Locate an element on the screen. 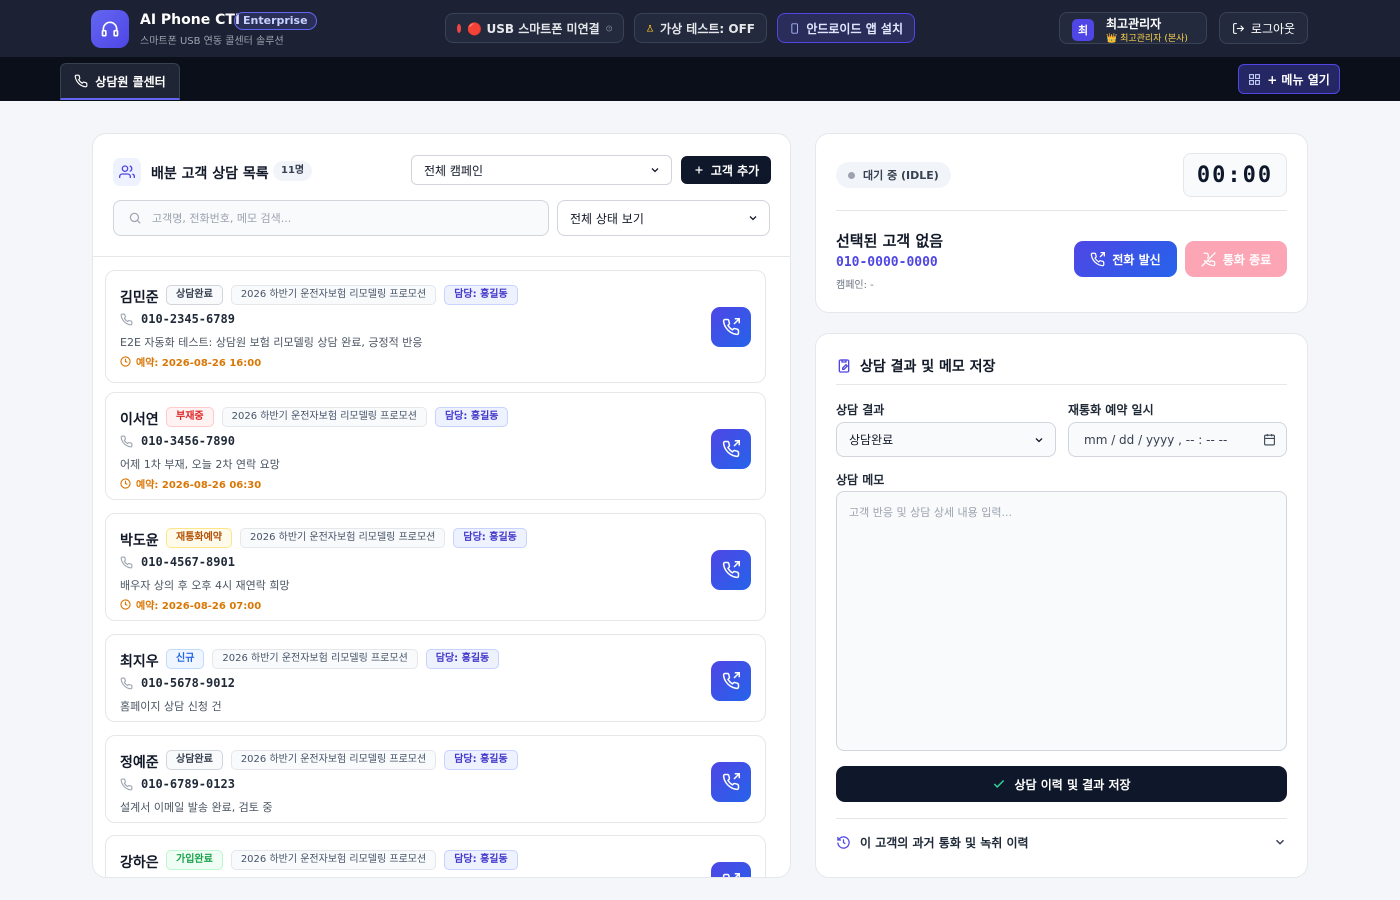 Image resolution: width=1400 pixels, height=900 pixels. tab-agent-callcenter: 상담원 콜센터 is located at coordinates (120, 81).